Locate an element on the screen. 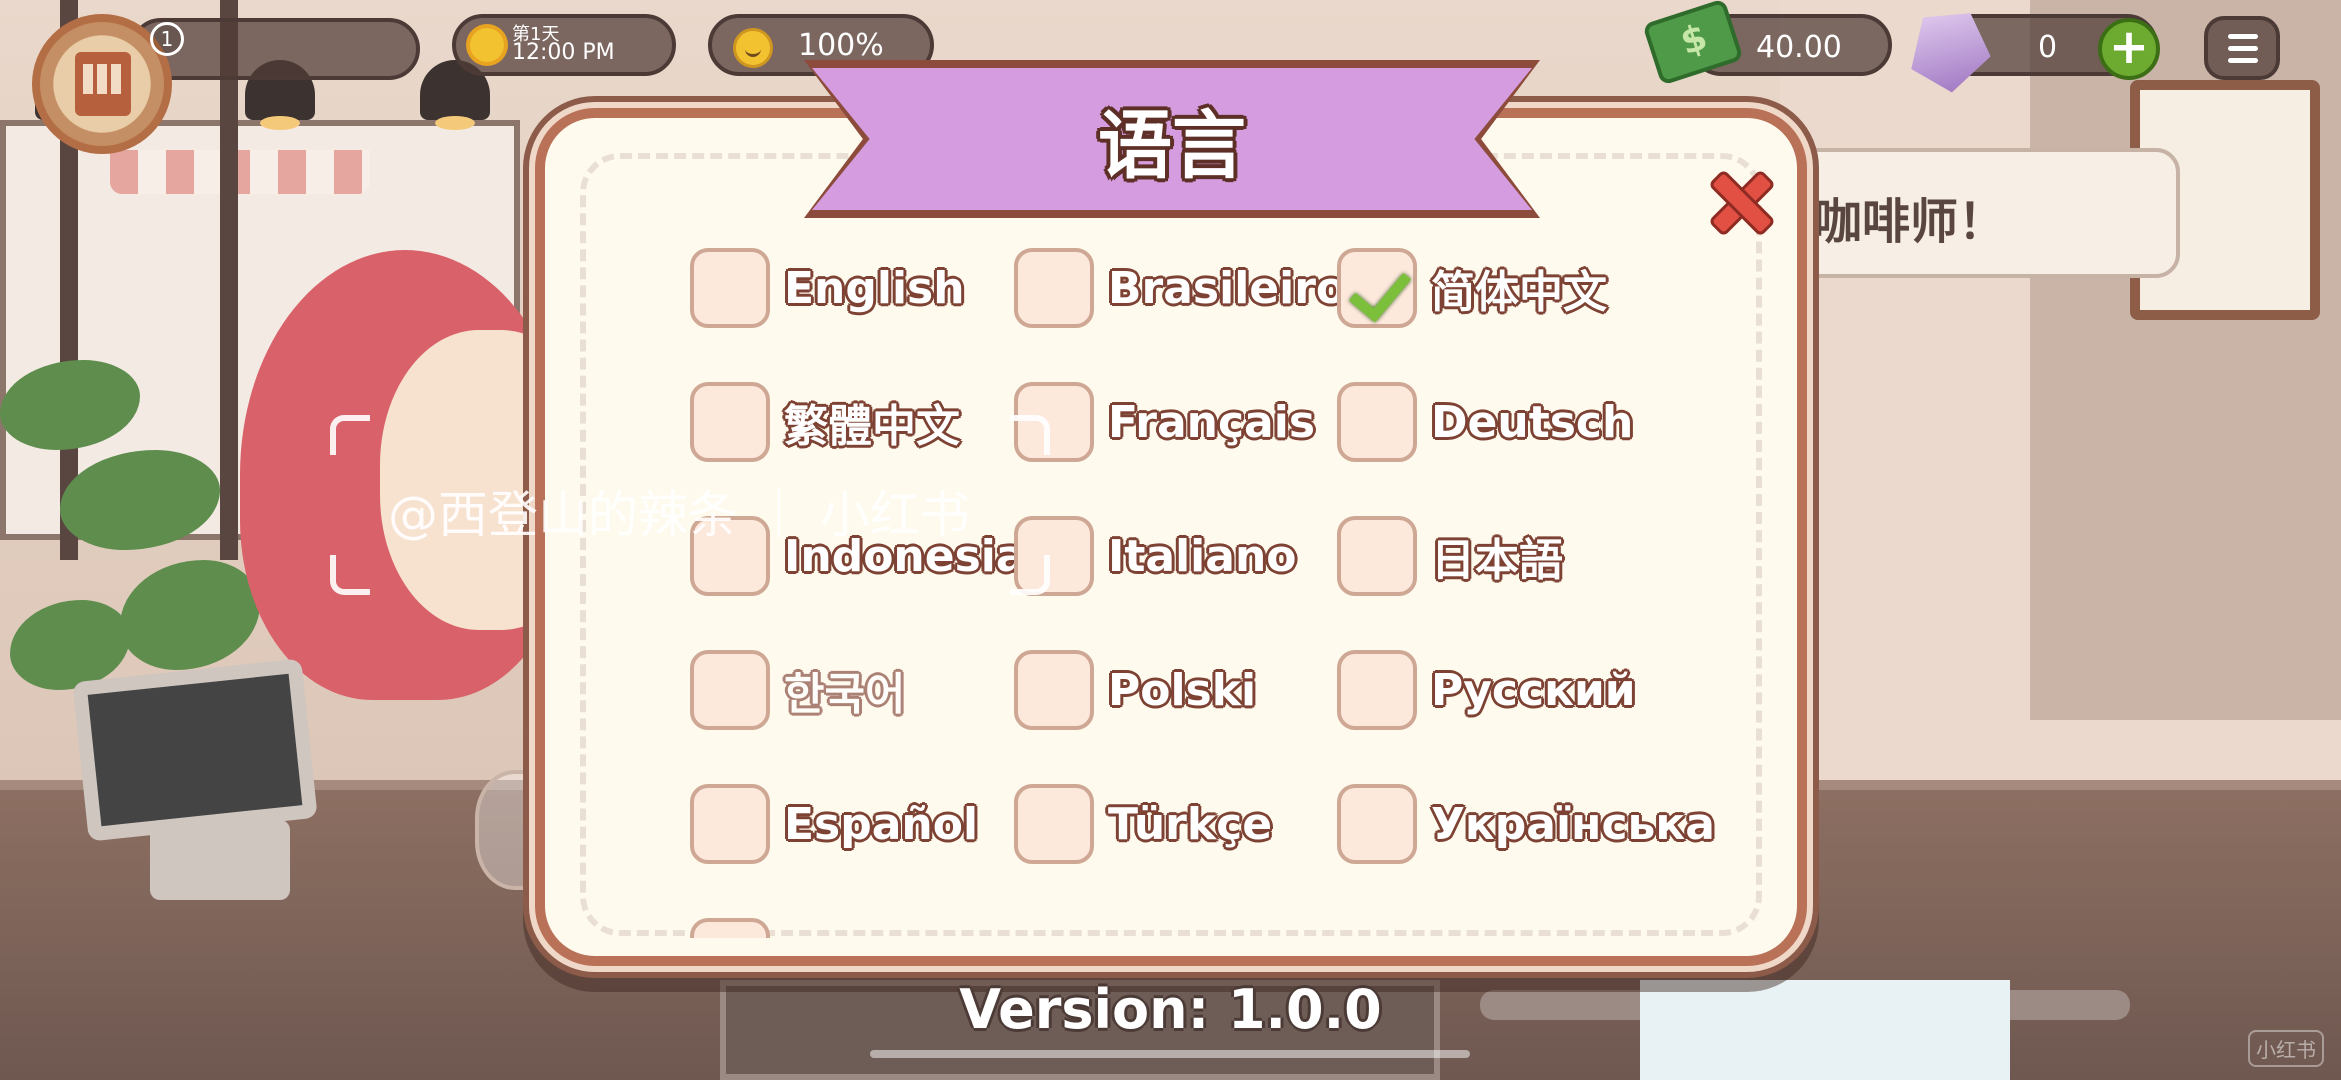 Image resolution: width=2341 pixels, height=1080 pixels. language-option: Türkçe is located at coordinates (1143, 824).